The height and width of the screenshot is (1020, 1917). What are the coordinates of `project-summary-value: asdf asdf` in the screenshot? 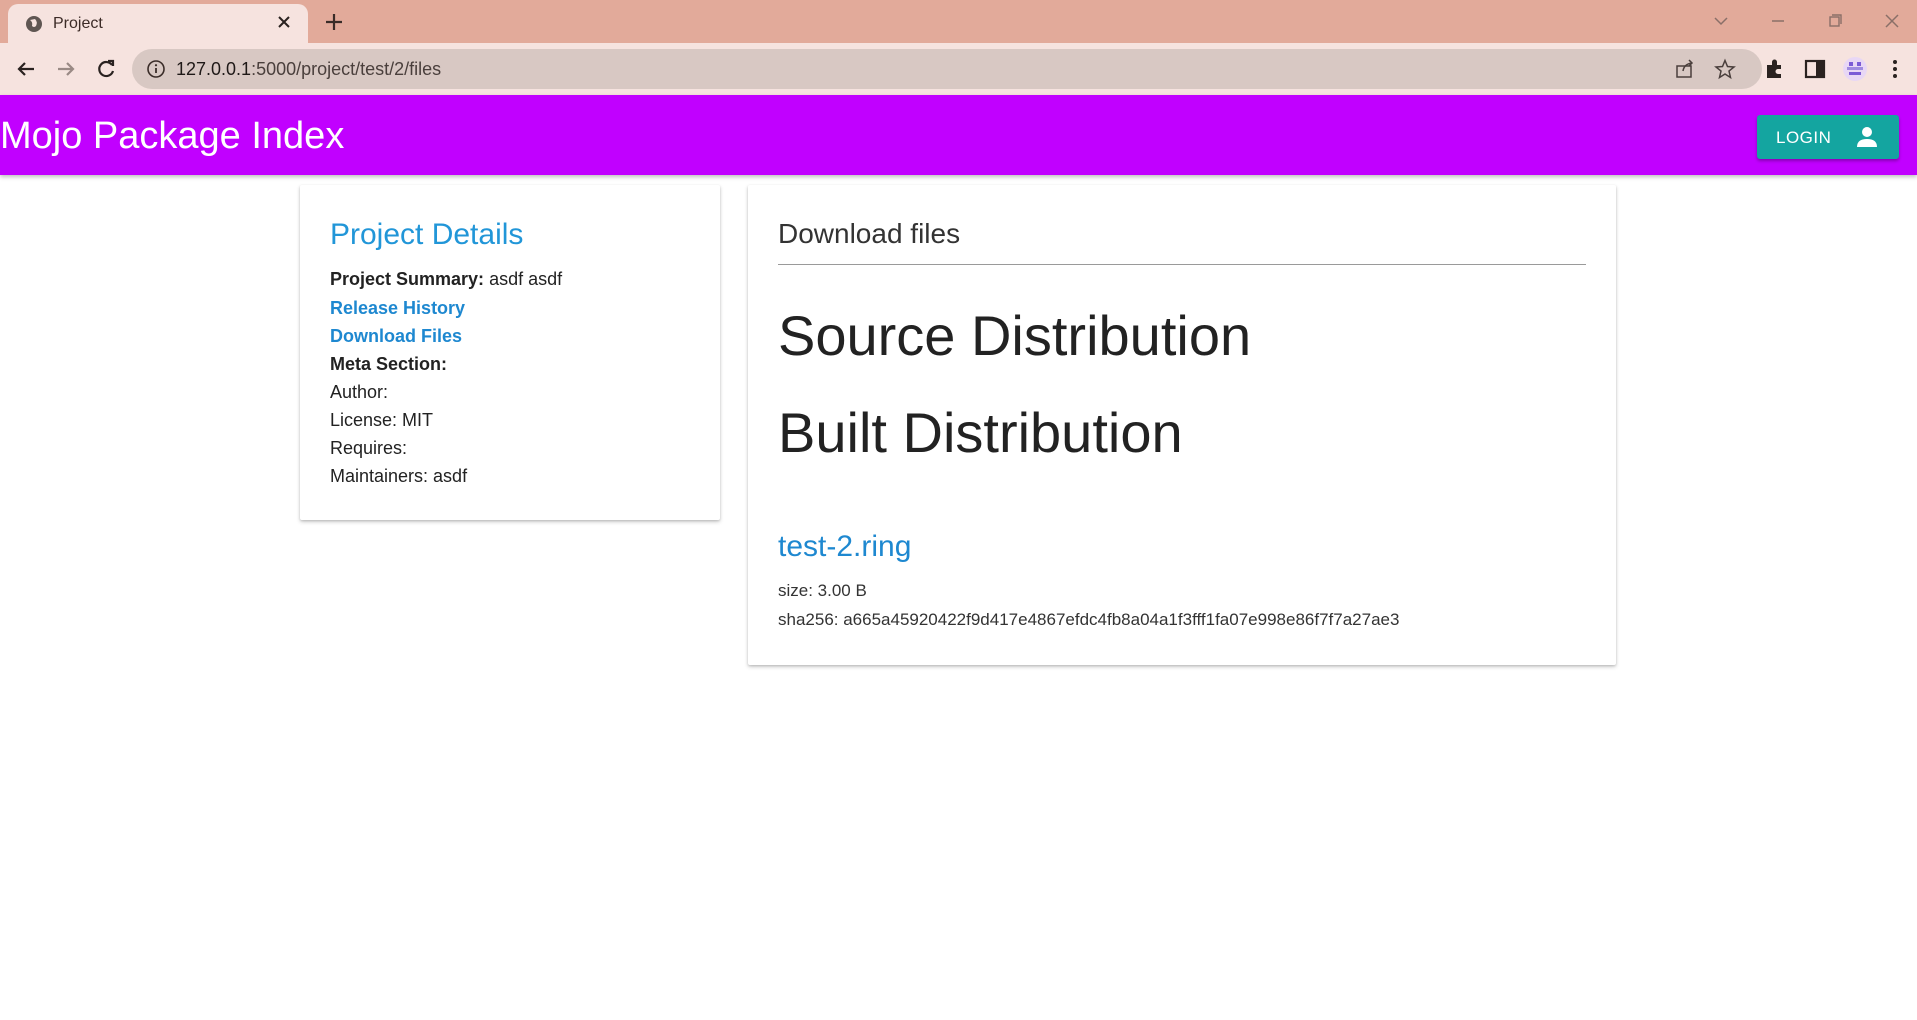 It's located at (526, 279).